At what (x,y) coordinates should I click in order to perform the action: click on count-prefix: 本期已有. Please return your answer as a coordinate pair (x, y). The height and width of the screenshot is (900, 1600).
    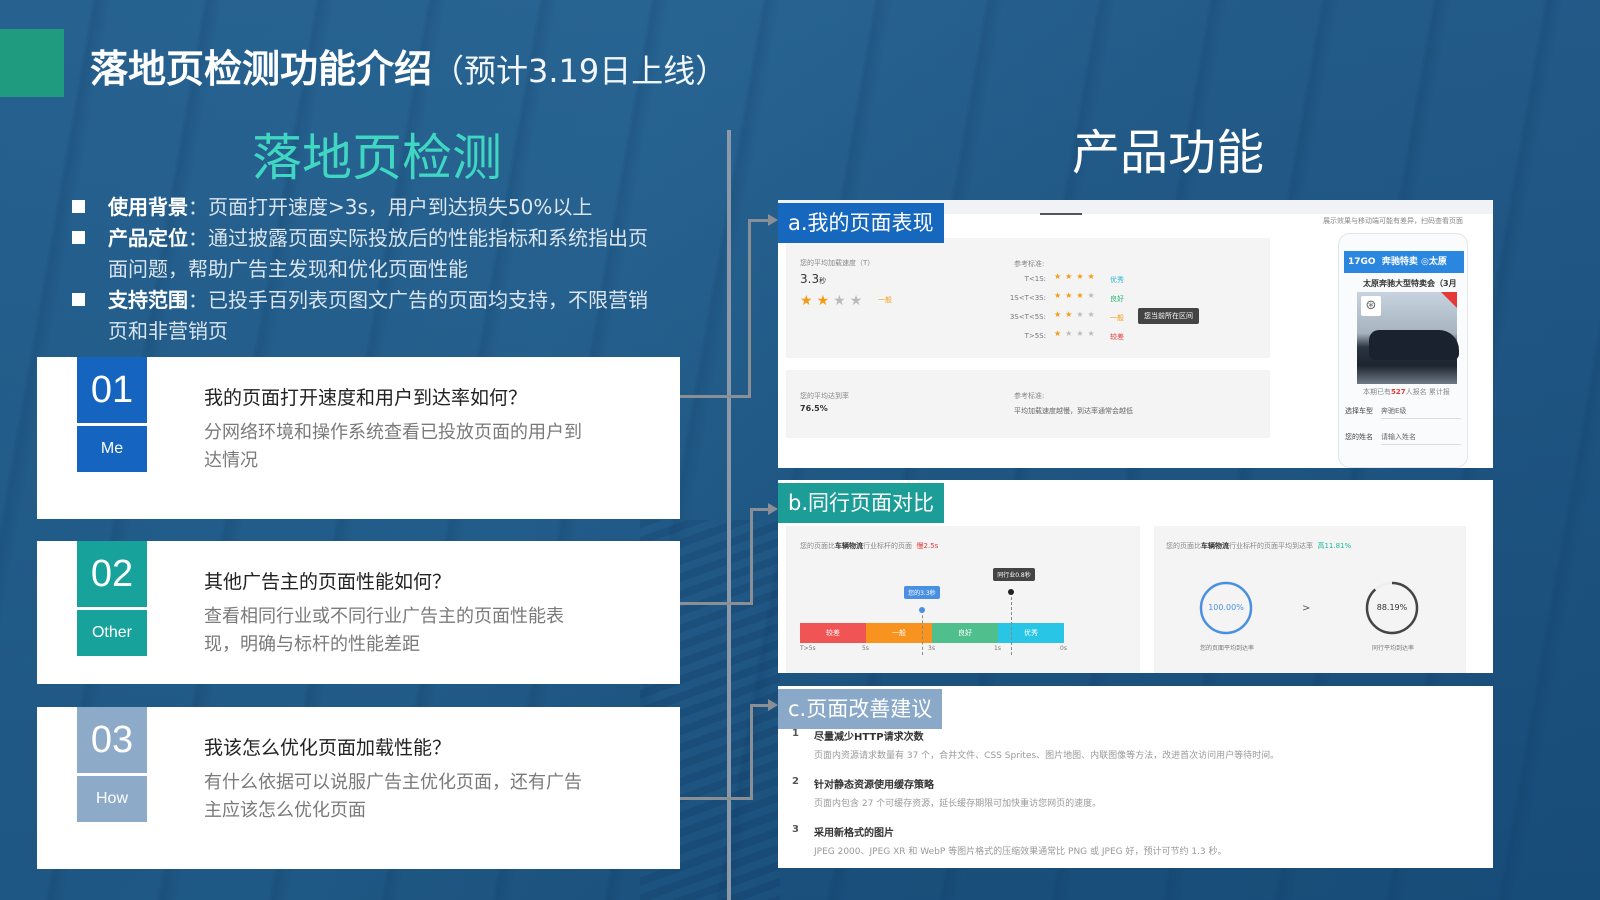
    Looking at the image, I should click on (1377, 392).